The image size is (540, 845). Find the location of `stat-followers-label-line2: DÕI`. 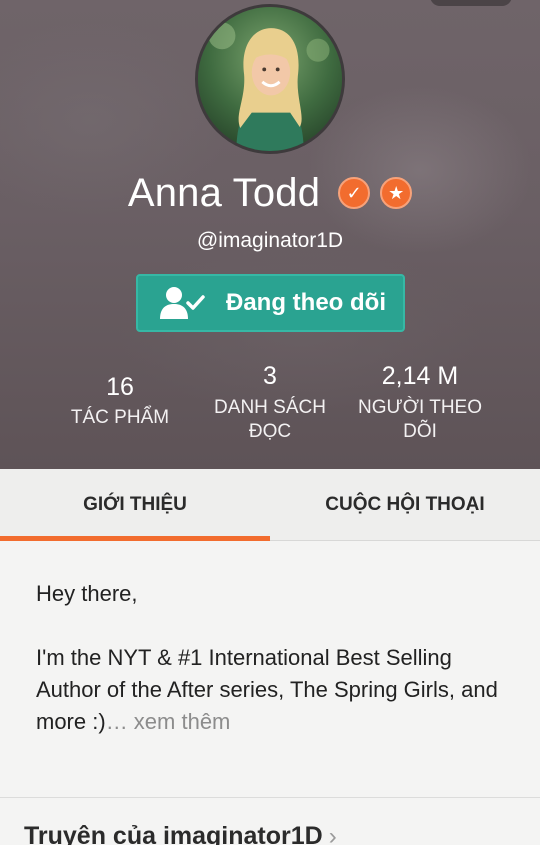

stat-followers-label-line2: DÕI is located at coordinates (420, 431).